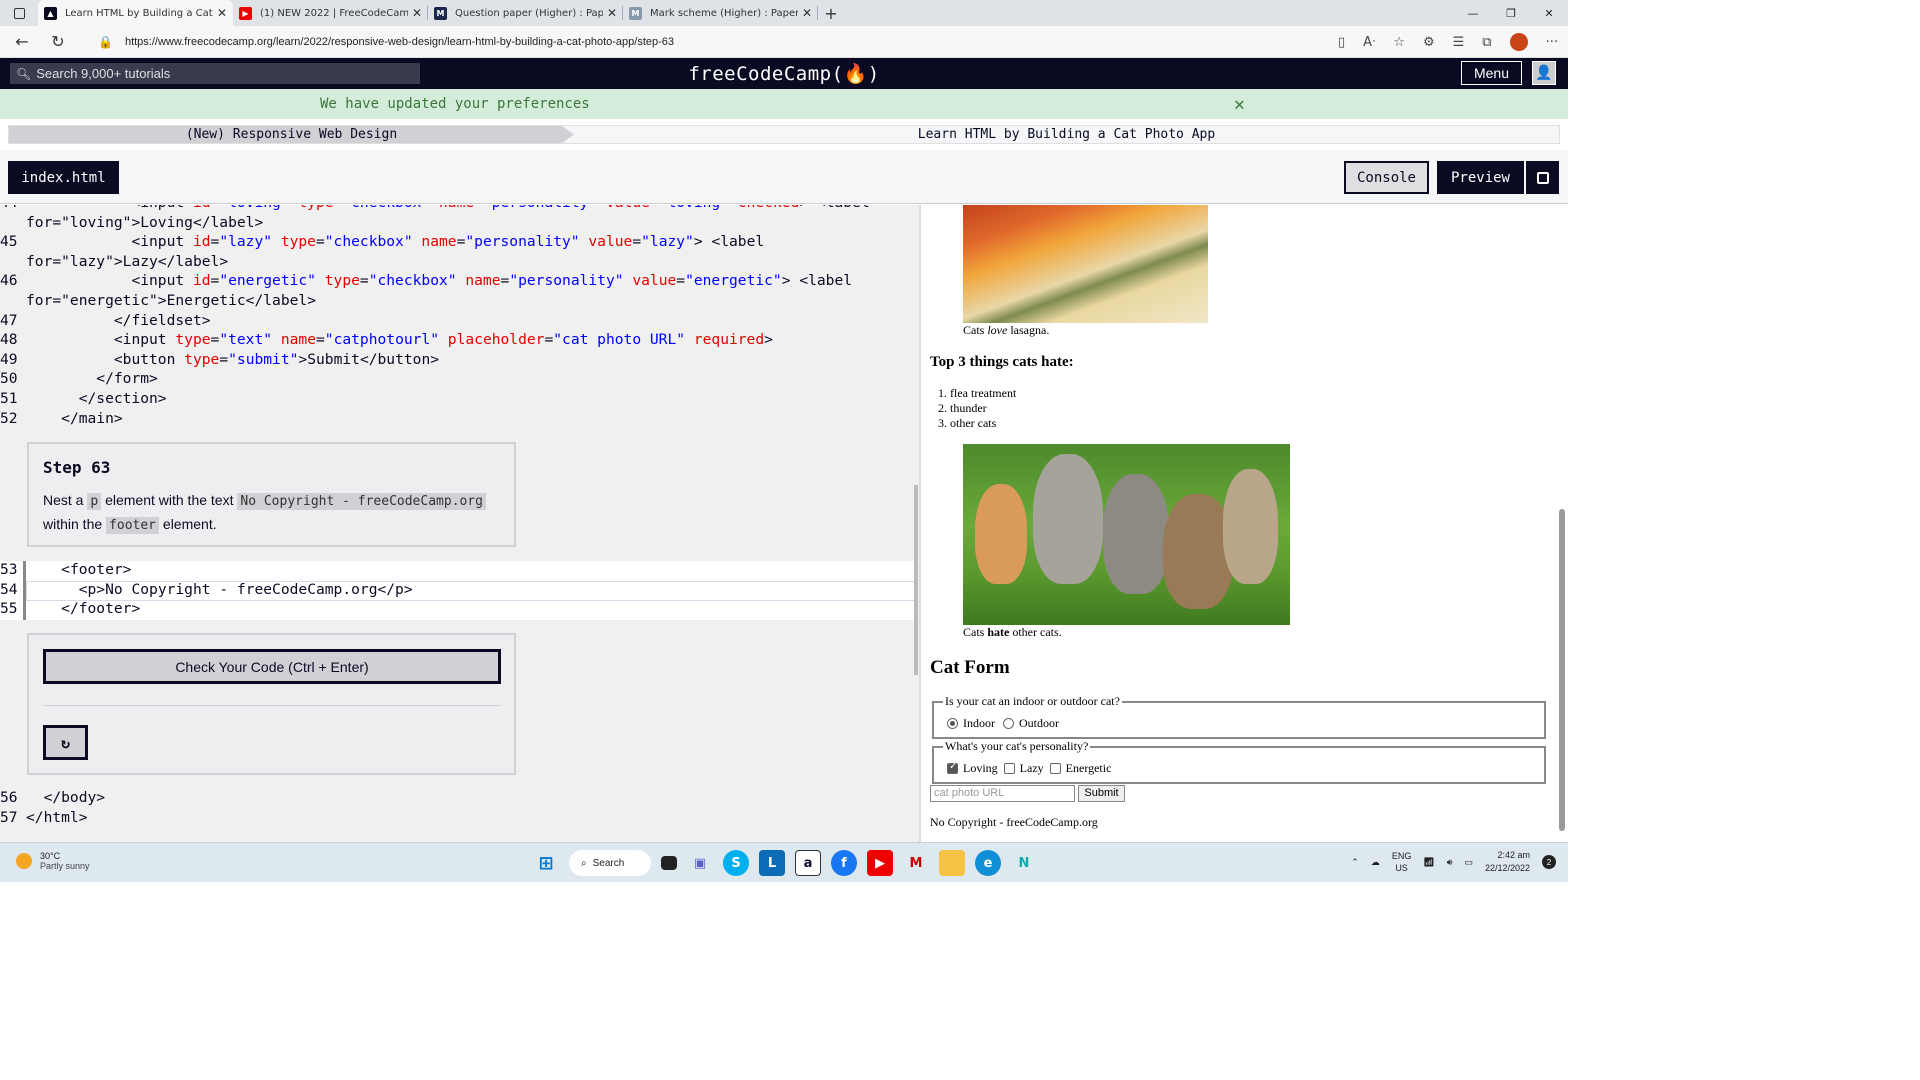  Describe the element at coordinates (610, 863) in the screenshot. I see `taskbar-search: ⌕ Search` at that location.